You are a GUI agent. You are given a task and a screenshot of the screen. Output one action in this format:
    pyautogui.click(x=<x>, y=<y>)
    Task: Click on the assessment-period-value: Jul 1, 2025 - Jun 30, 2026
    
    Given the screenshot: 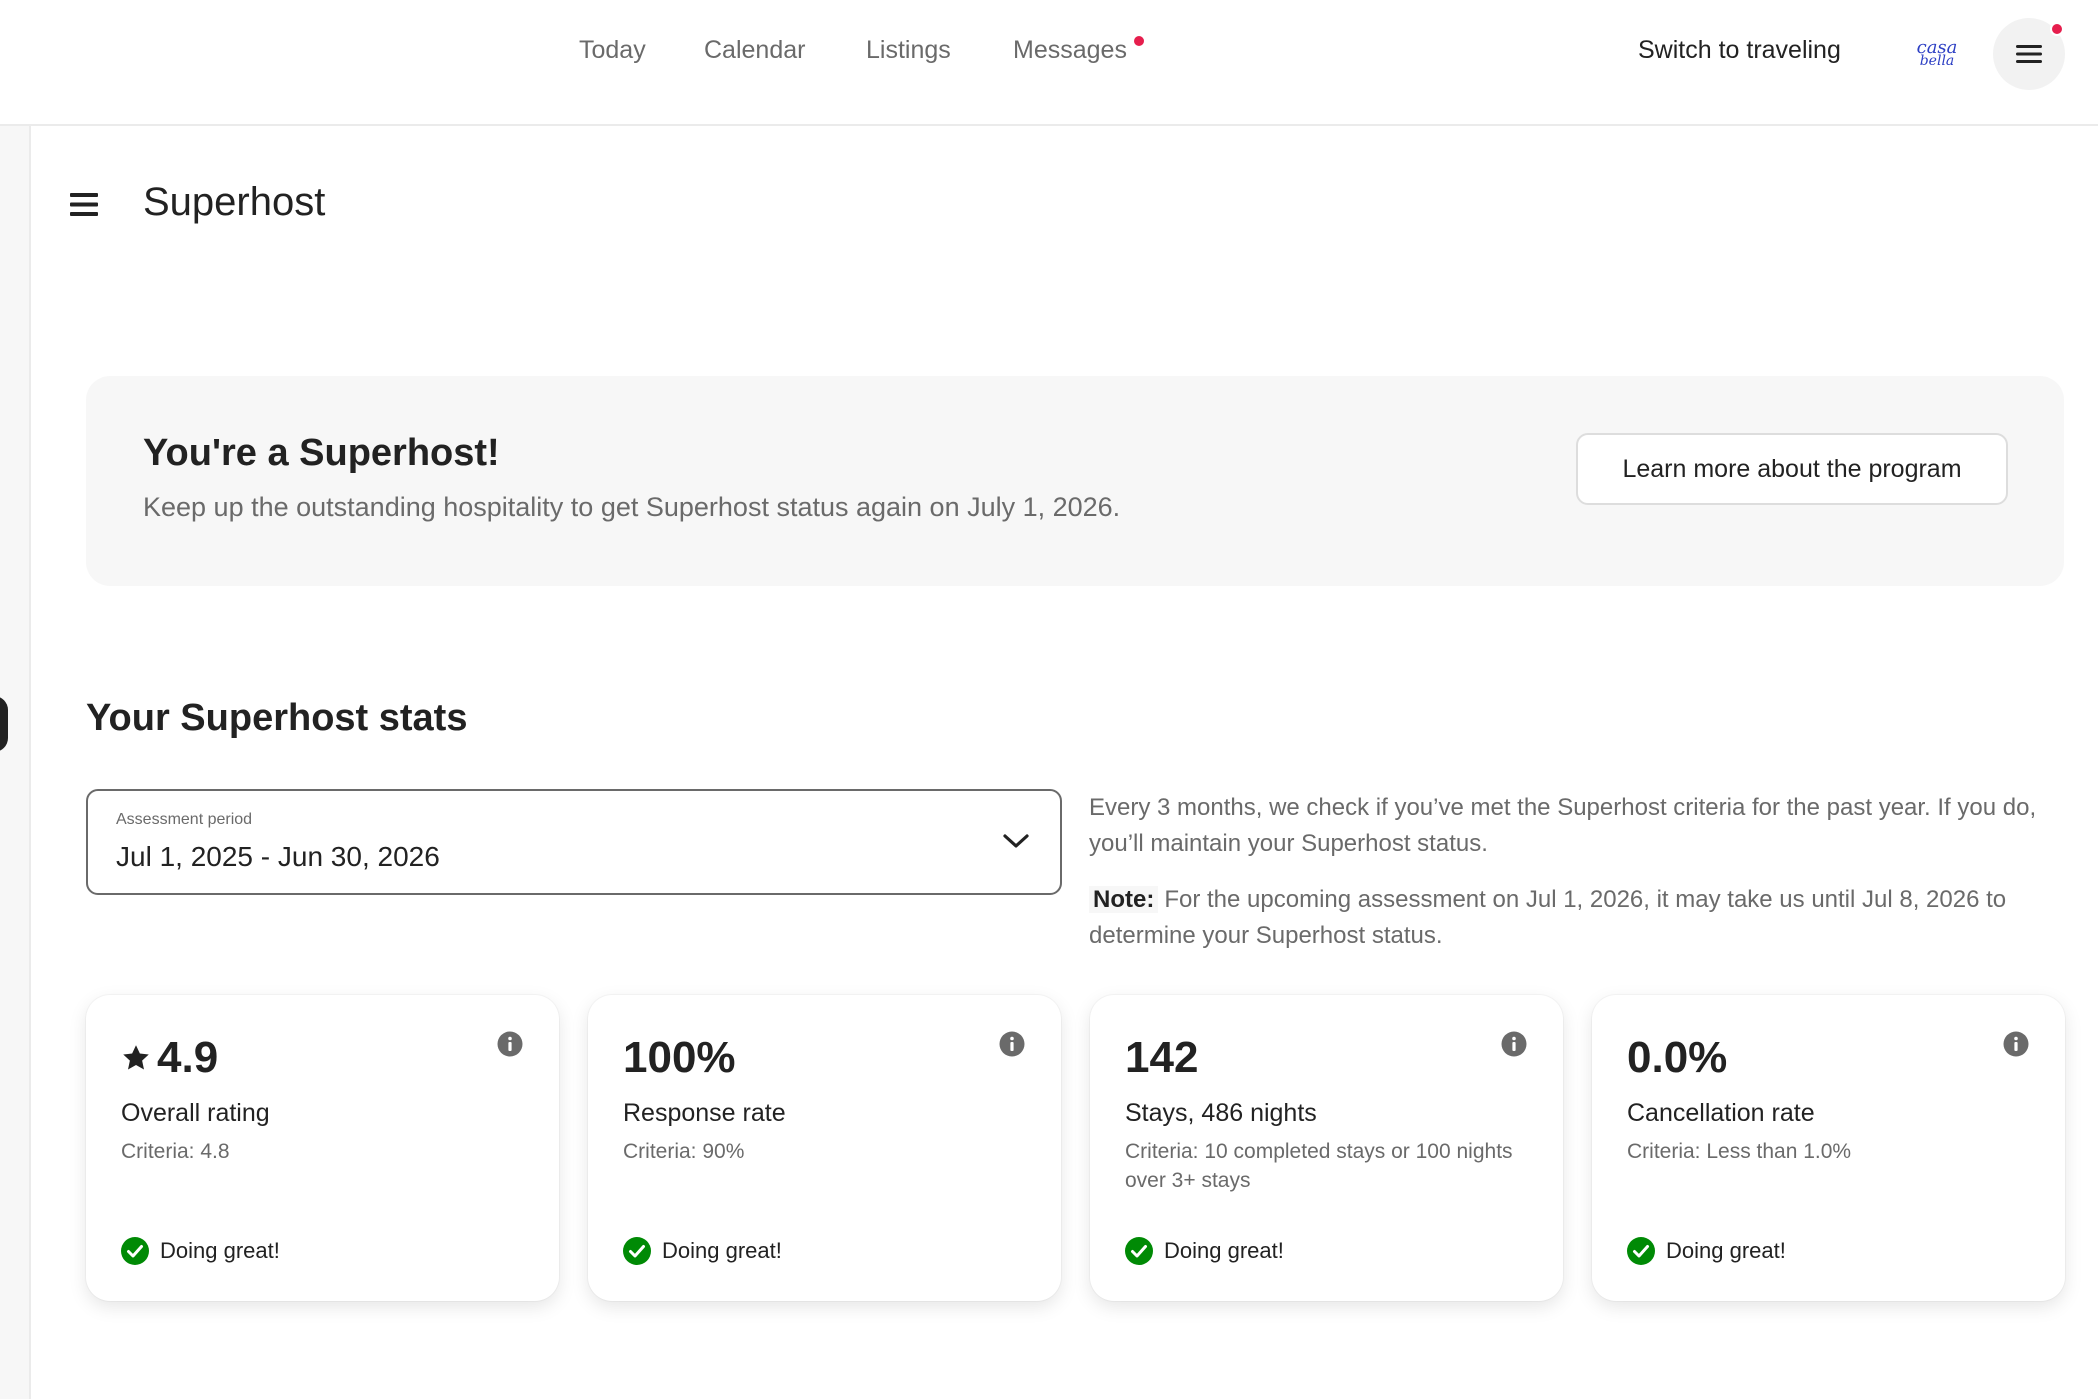 What is the action you would take?
    pyautogui.click(x=278, y=856)
    